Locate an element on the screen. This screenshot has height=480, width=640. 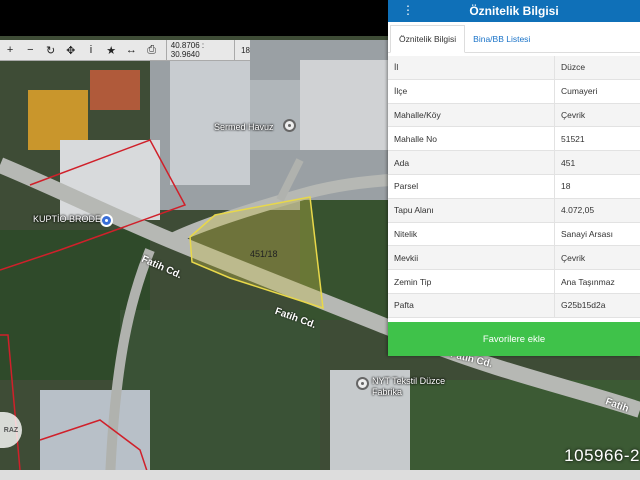
table-row: Zemin Tip Ana Taşınmaz is located at coordinates (514, 281).